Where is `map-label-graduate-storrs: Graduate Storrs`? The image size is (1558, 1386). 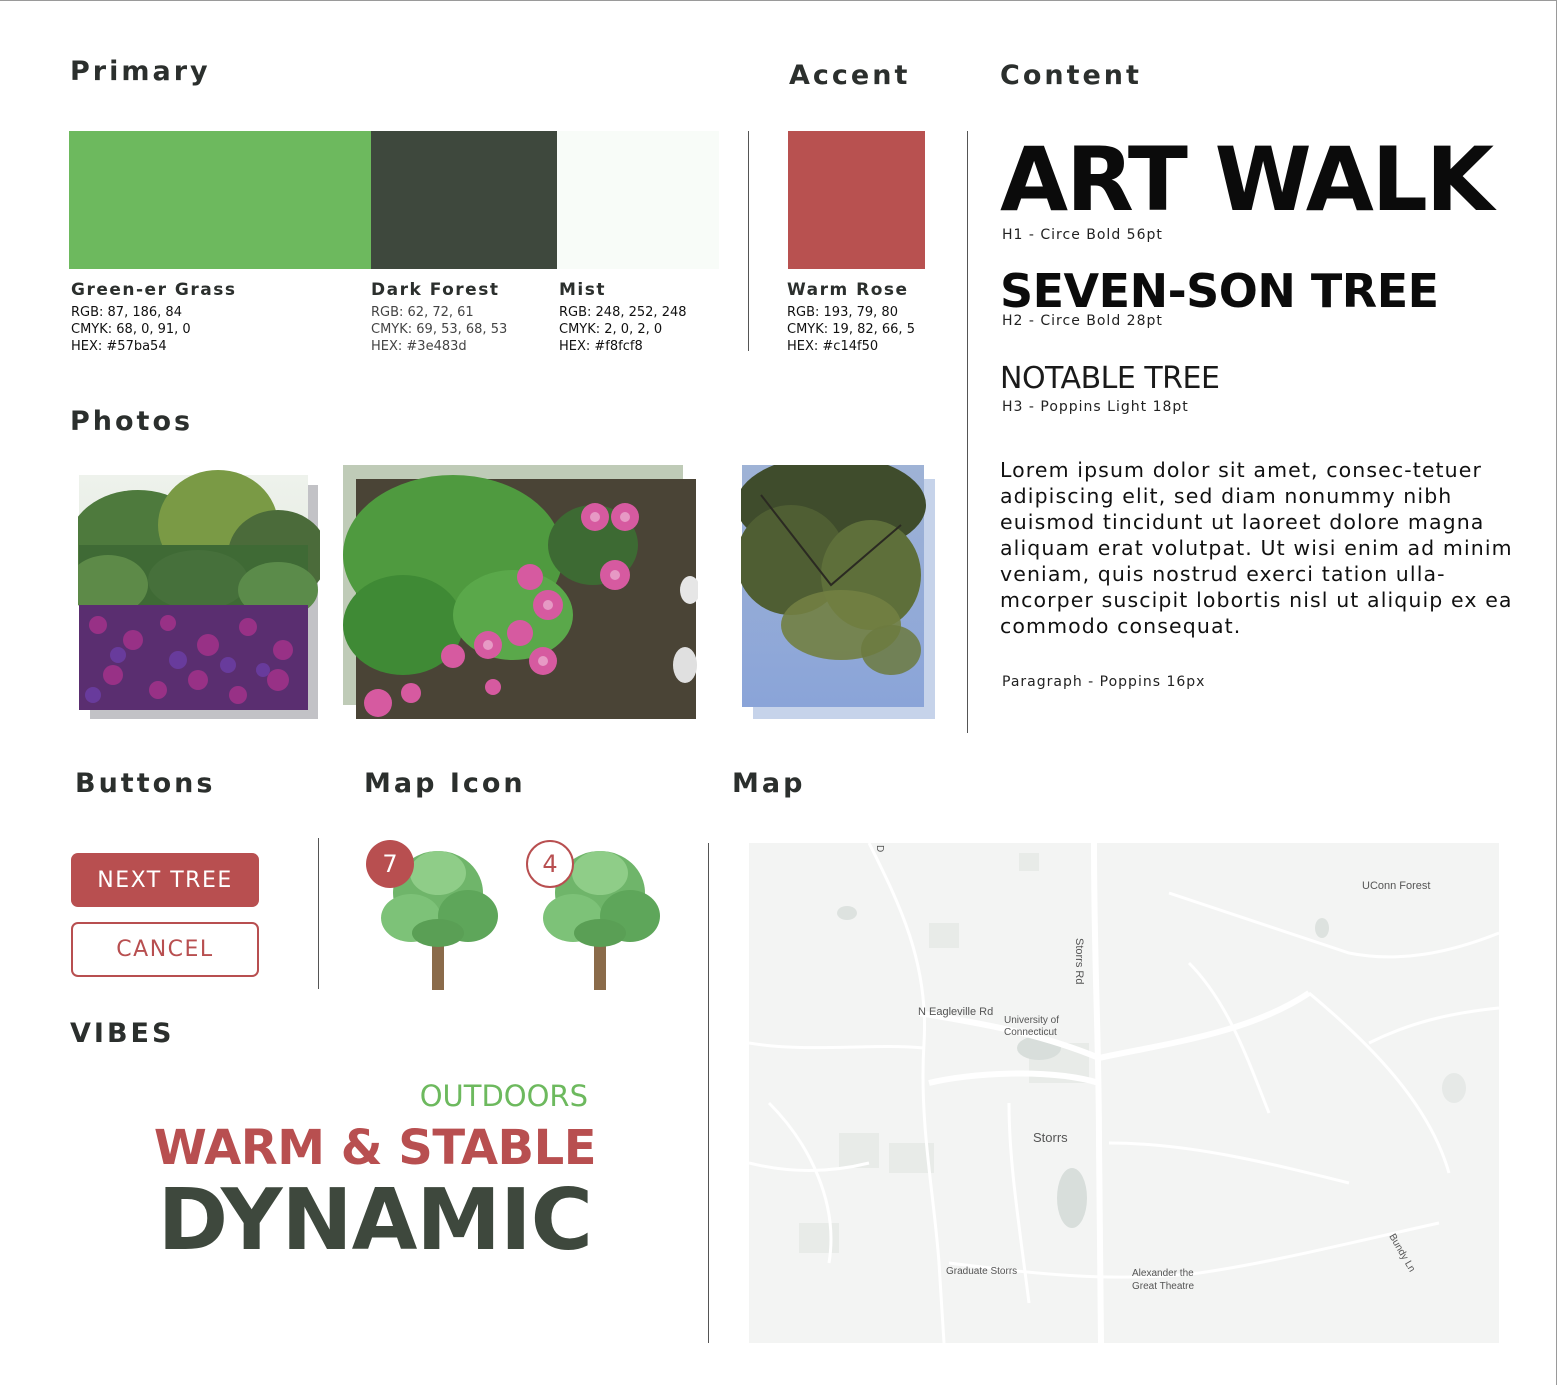
map-label-graduate-storrs: Graduate Storrs is located at coordinates (981, 1271).